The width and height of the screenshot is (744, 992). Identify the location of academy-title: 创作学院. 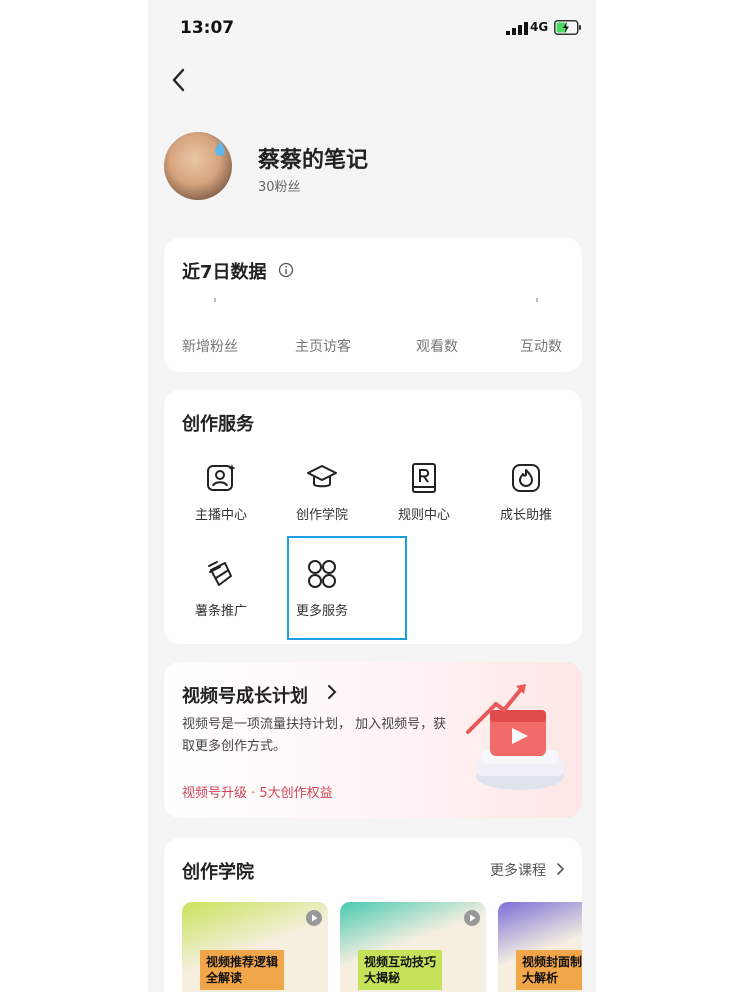
(218, 872).